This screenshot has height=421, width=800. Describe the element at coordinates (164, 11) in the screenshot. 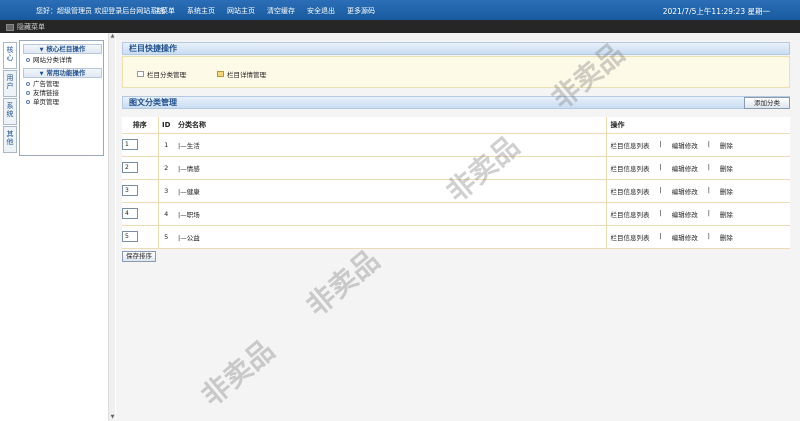

I see `nav-main-menu: 主菜单` at that location.